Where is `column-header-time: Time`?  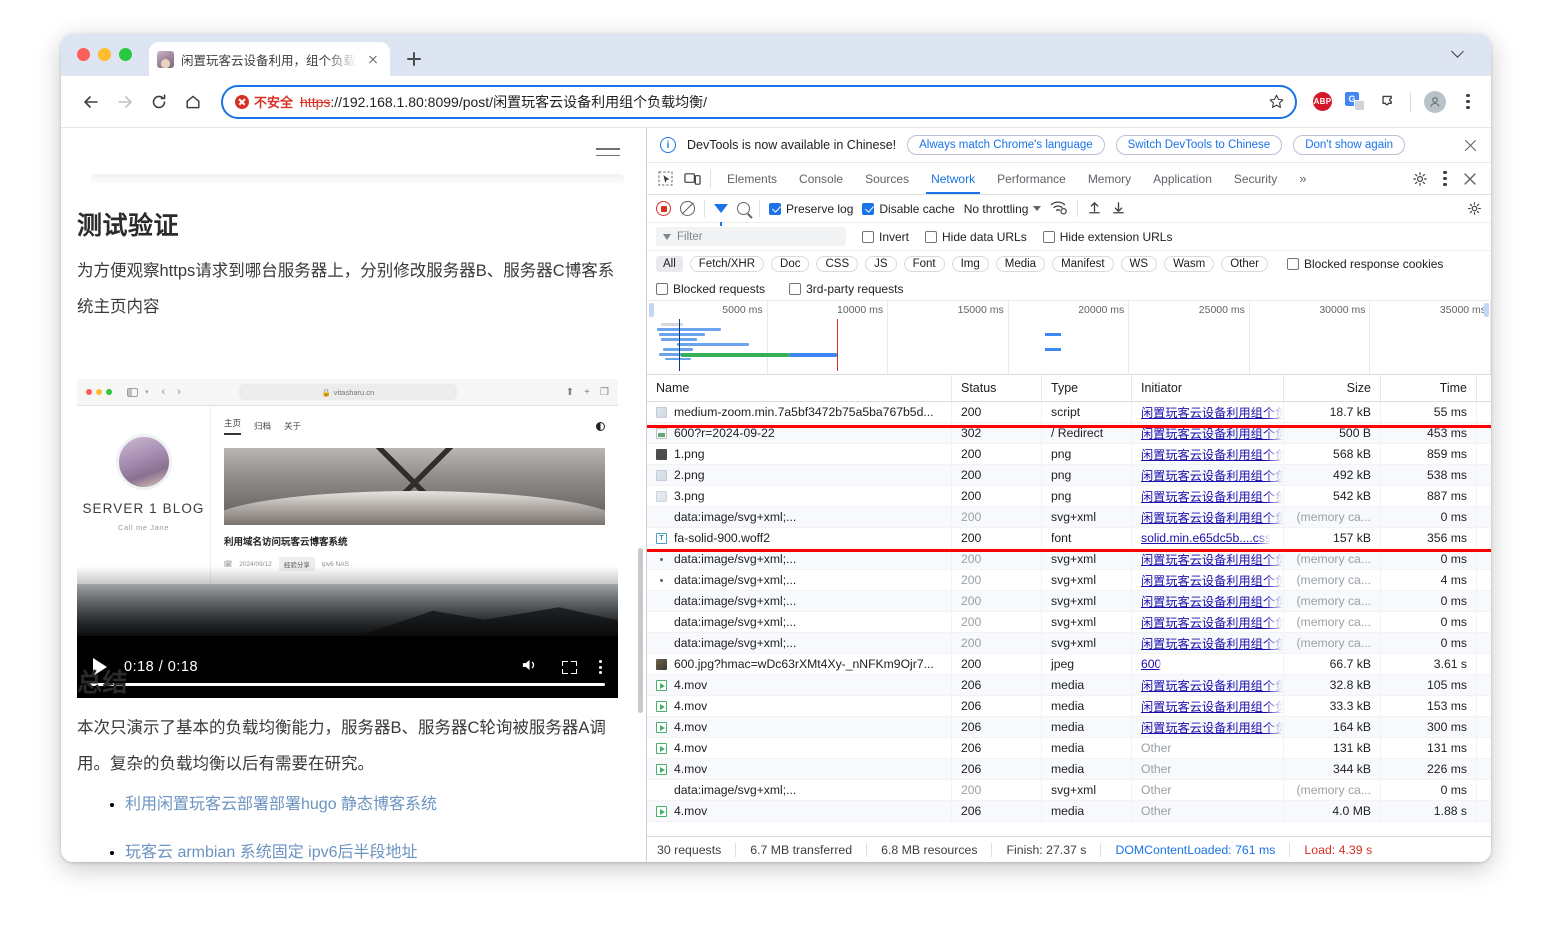 column-header-time: Time is located at coordinates (1429, 388).